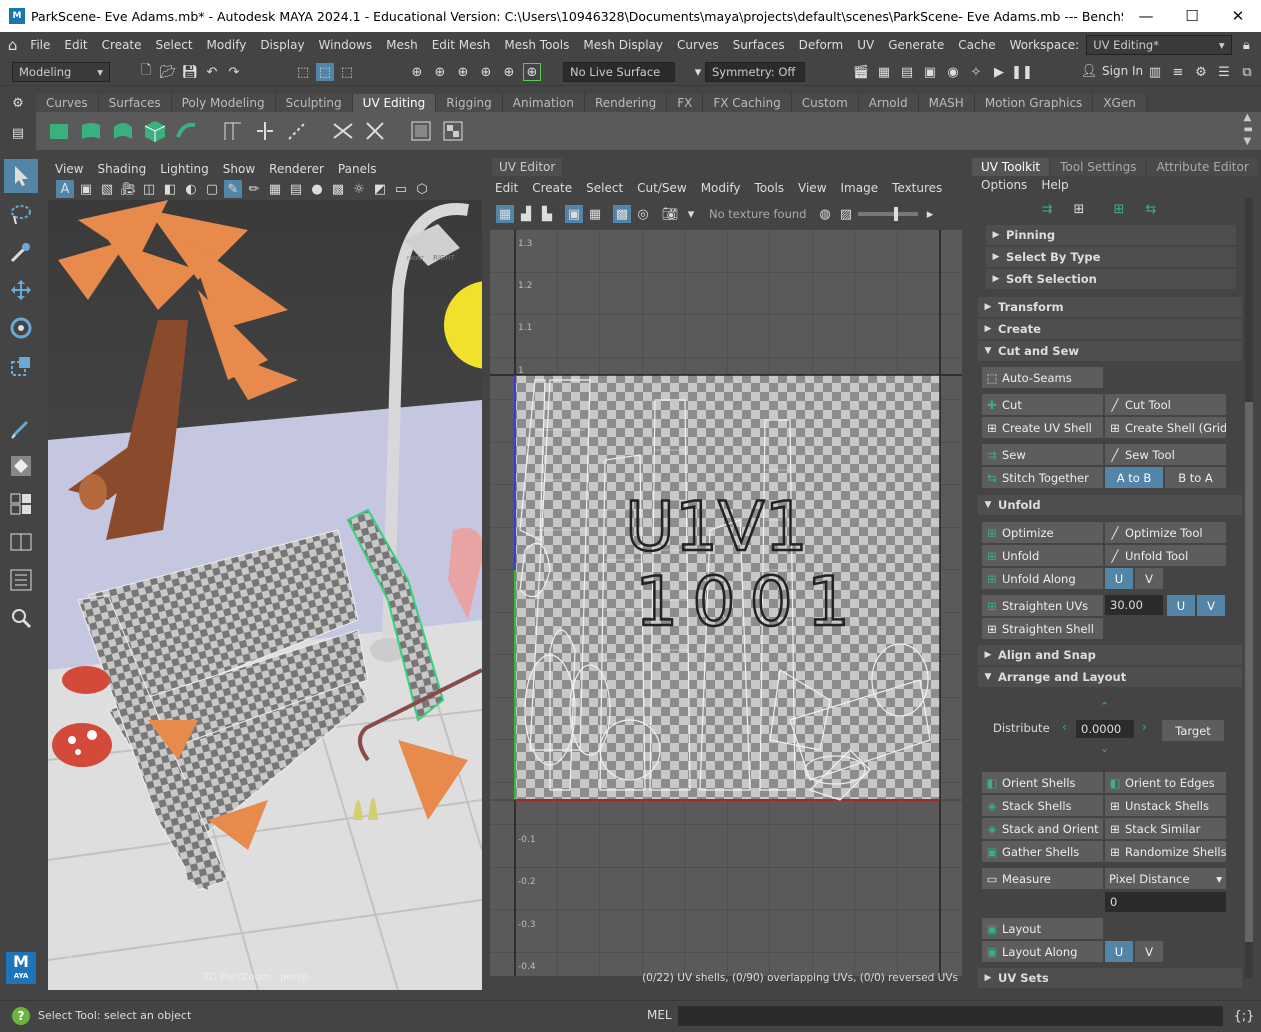  I want to click on command-line-input, so click(950, 1016).